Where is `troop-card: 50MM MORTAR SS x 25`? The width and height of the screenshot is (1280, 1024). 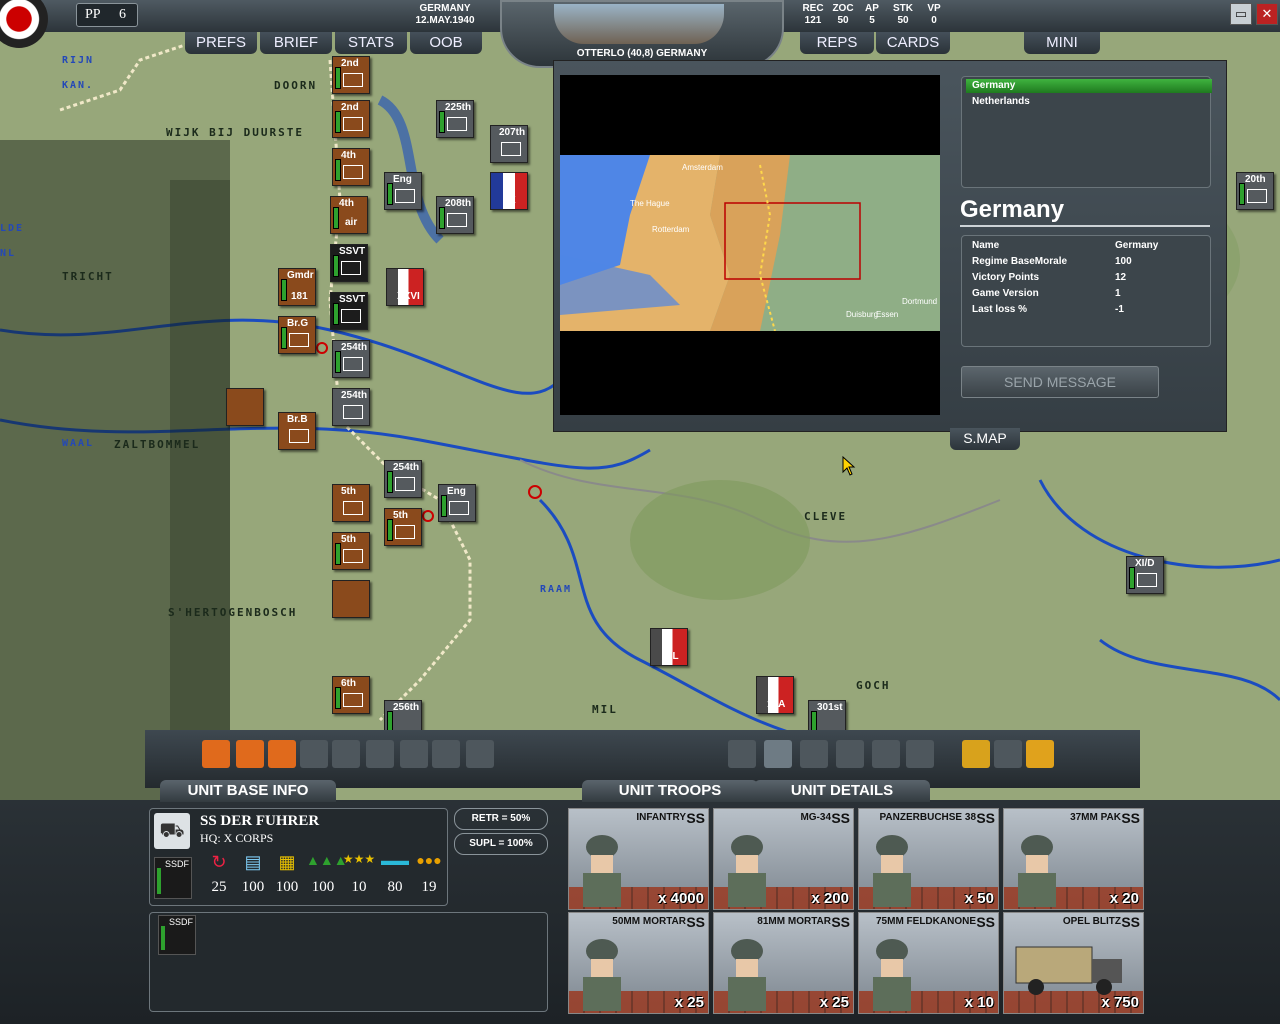 troop-card: 50MM MORTAR SS x 25 is located at coordinates (638, 963).